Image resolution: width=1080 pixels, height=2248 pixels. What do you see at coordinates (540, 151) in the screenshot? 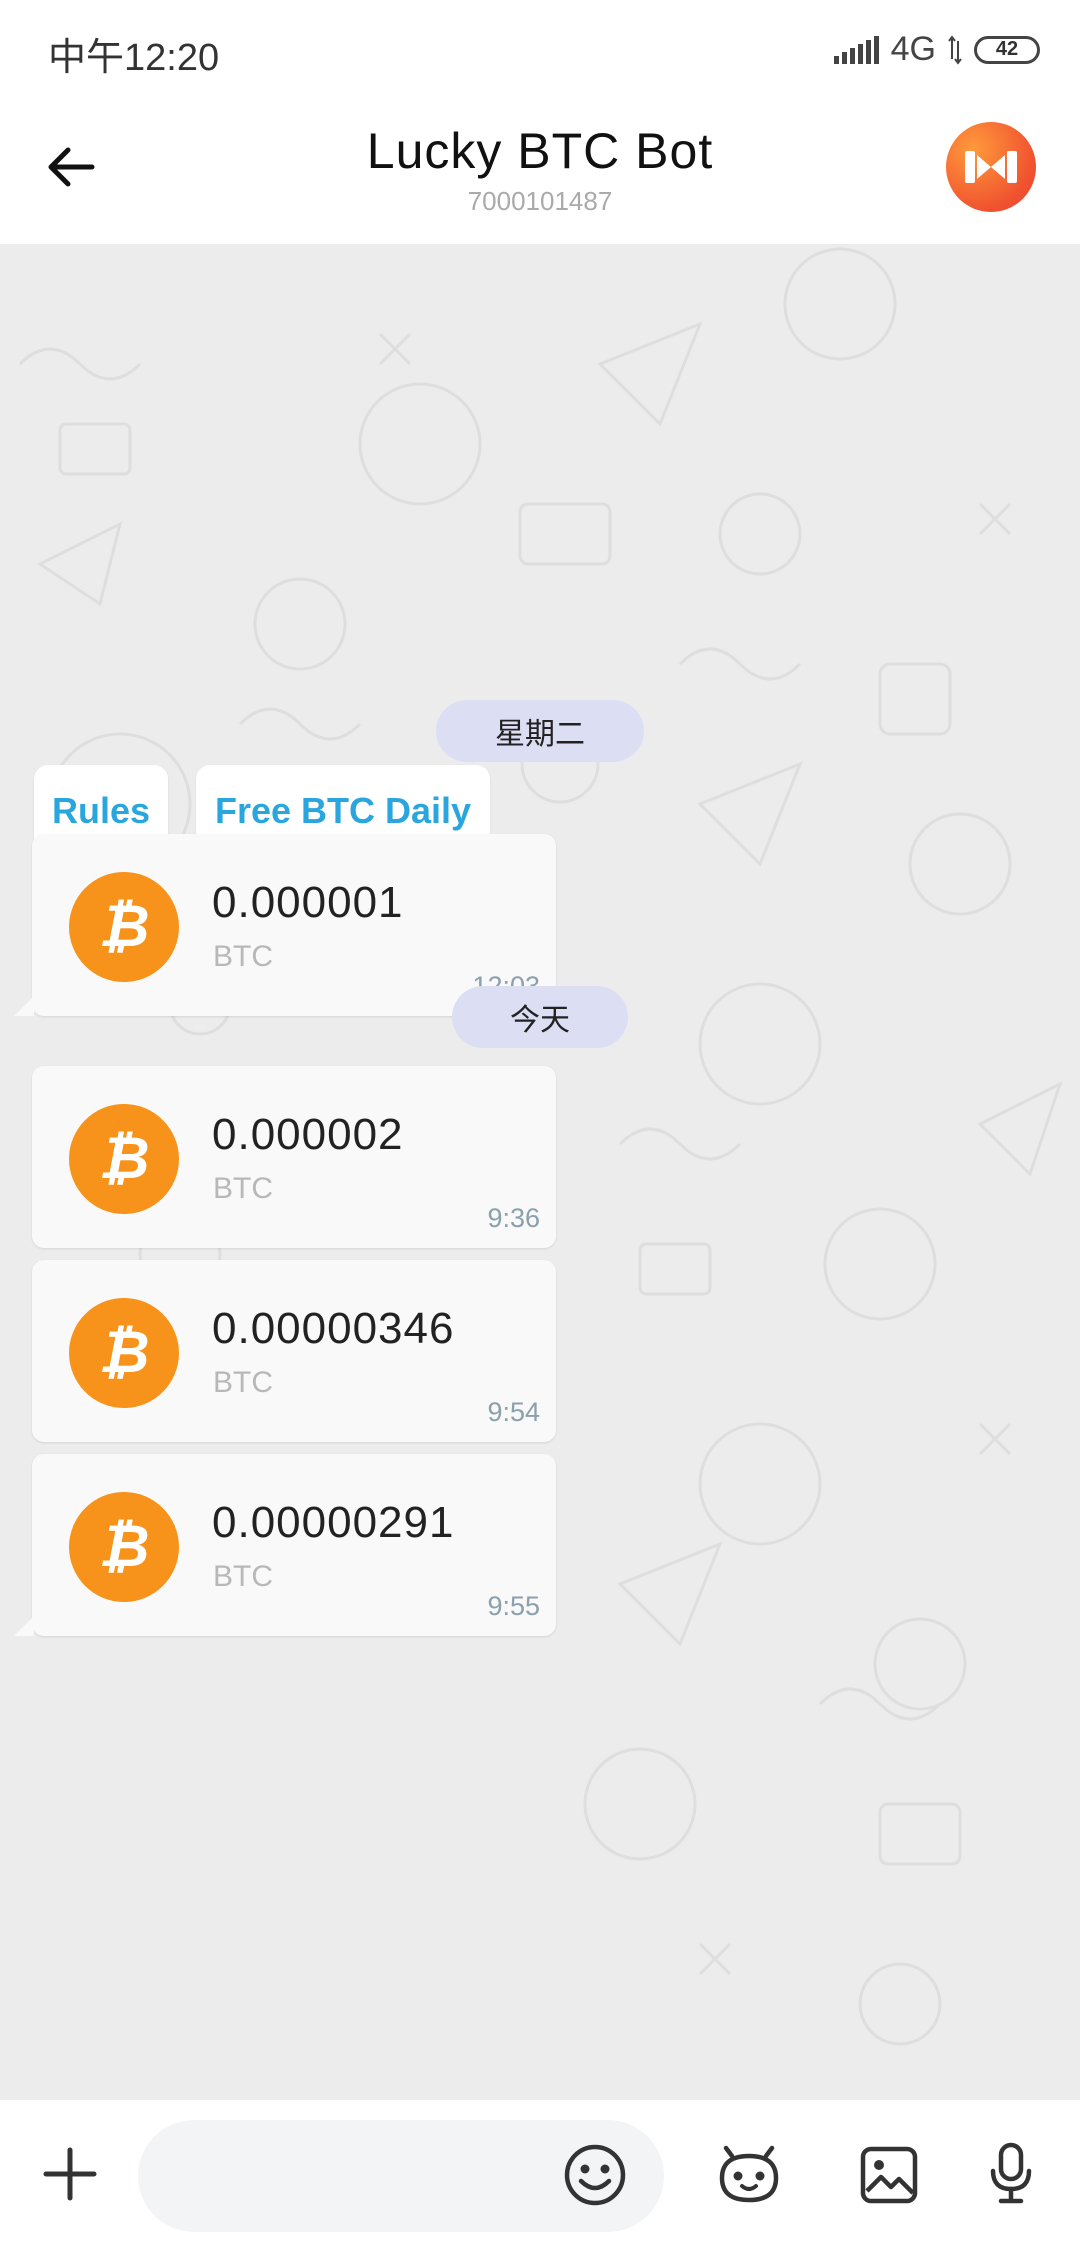
I see `chat-title: Lucky BTC Bot` at bounding box center [540, 151].